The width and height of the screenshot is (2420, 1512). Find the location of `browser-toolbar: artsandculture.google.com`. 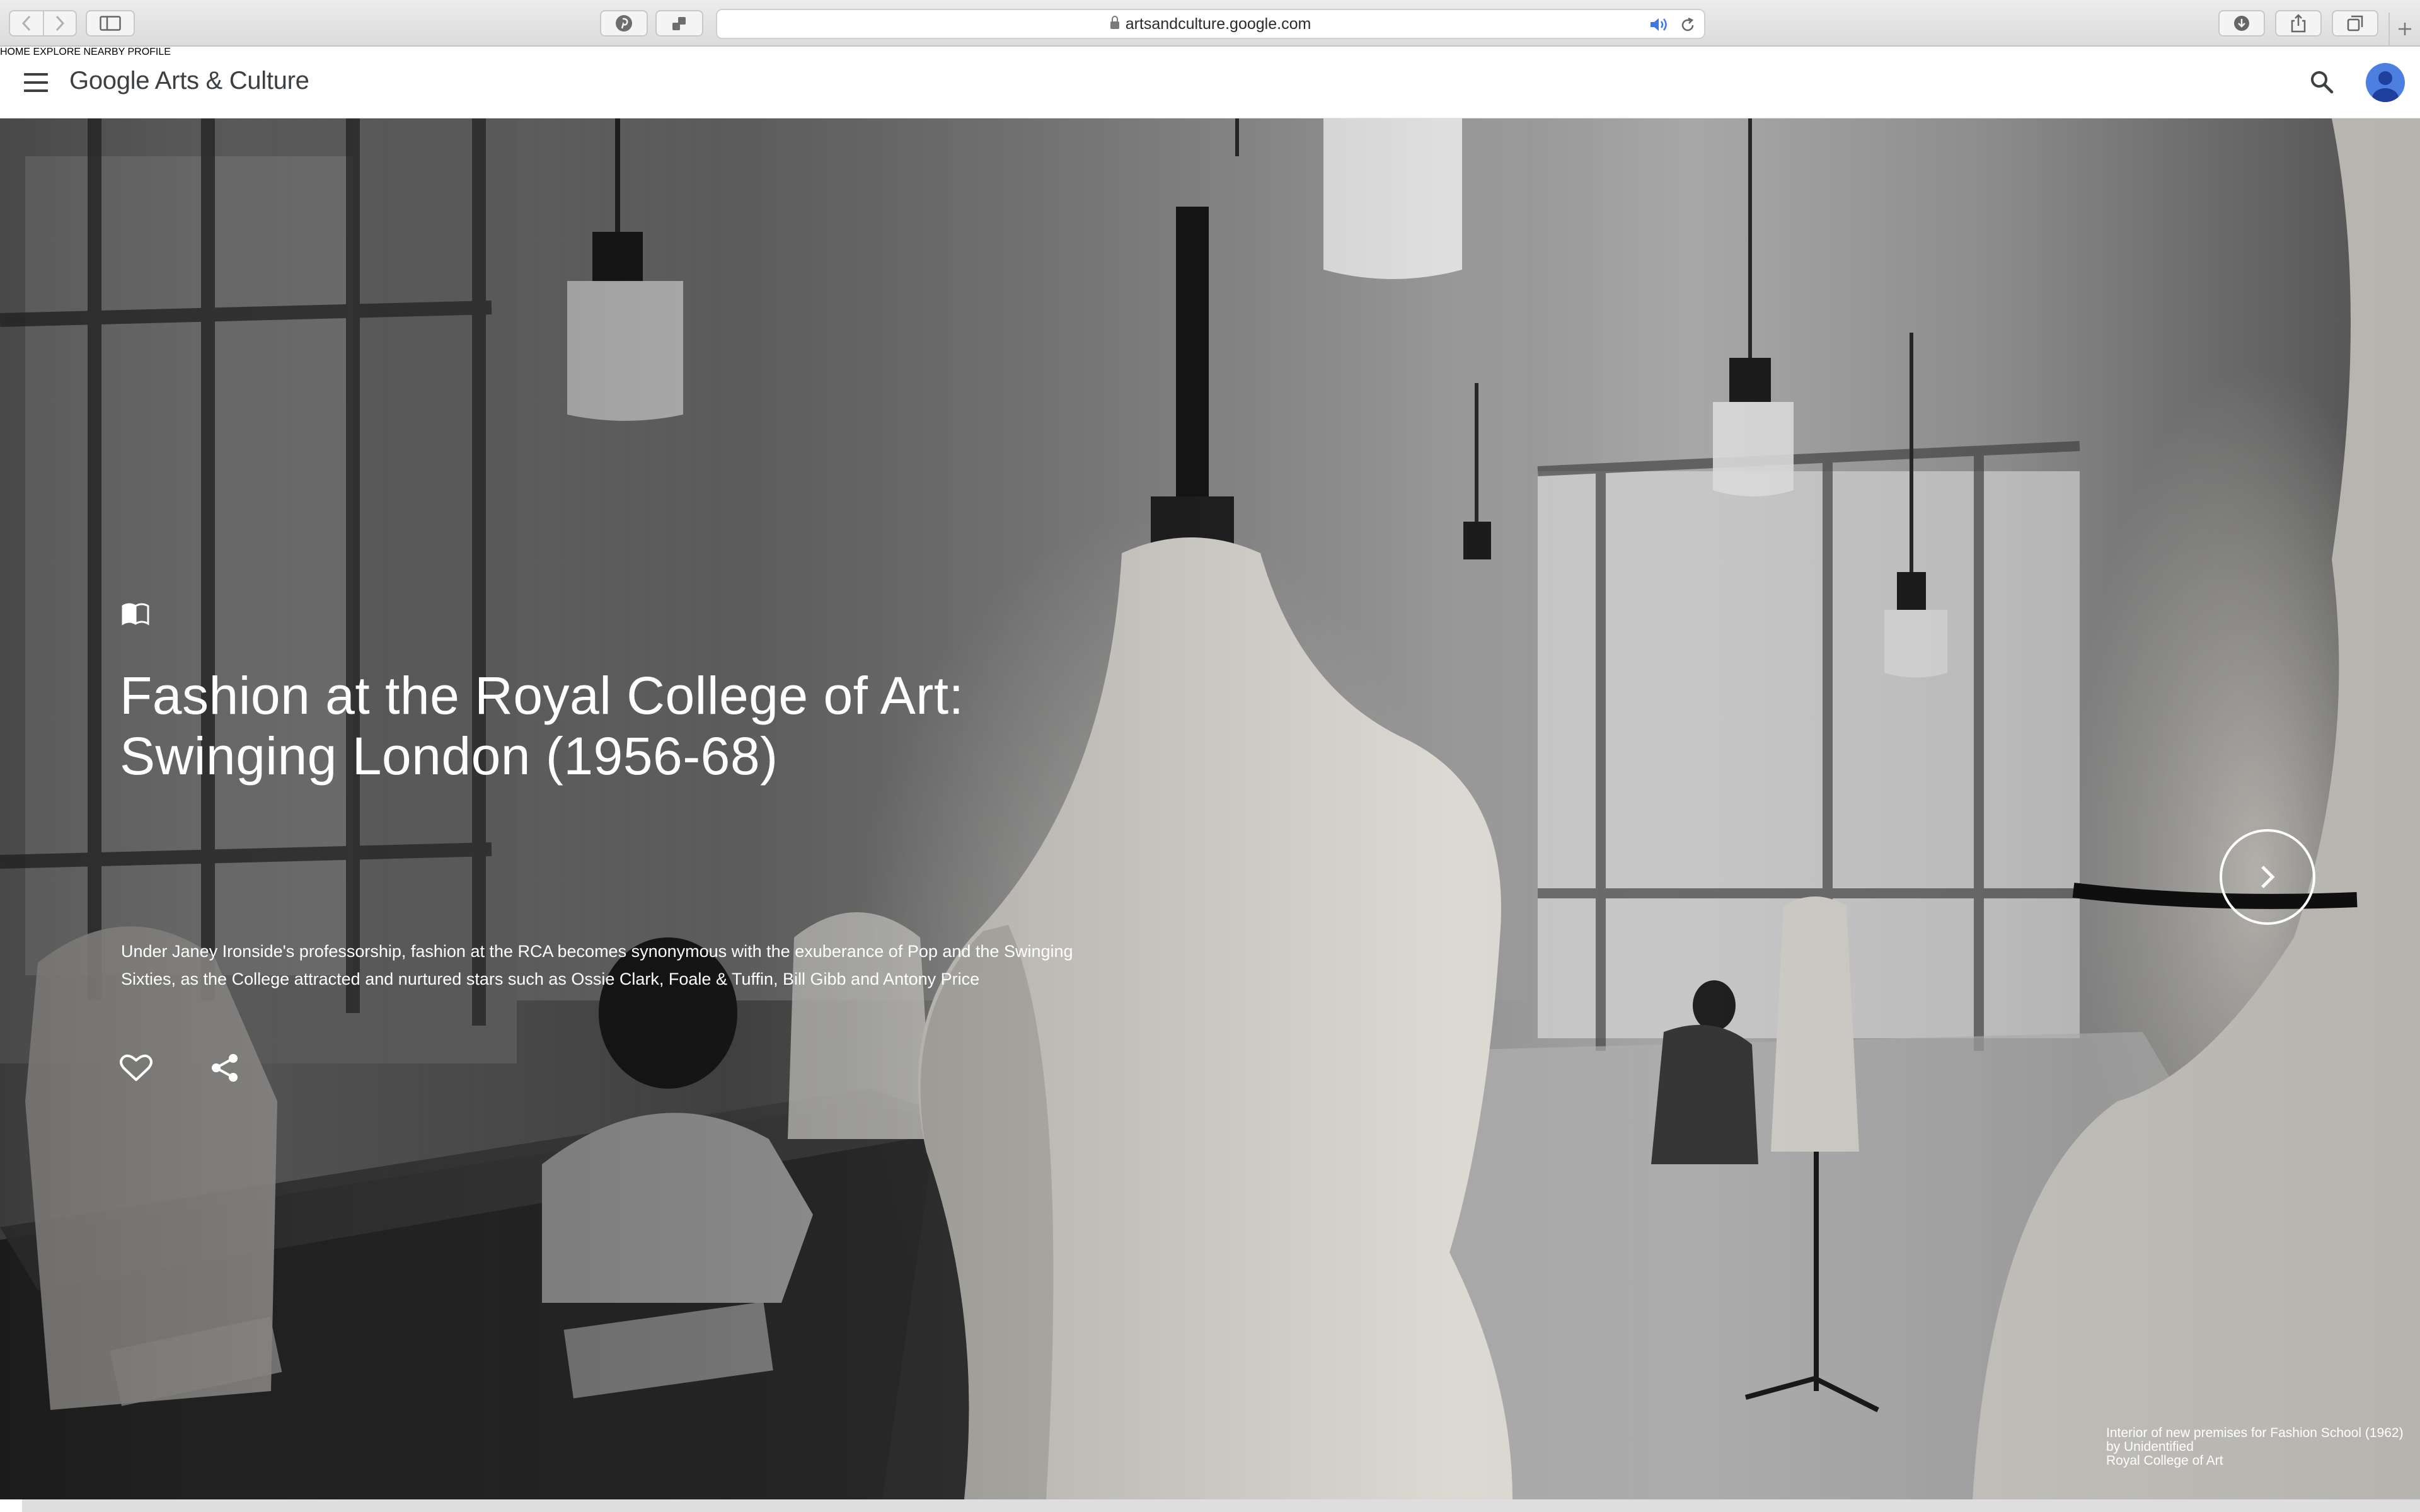

browser-toolbar: artsandculture.google.com is located at coordinates (1210, 23).